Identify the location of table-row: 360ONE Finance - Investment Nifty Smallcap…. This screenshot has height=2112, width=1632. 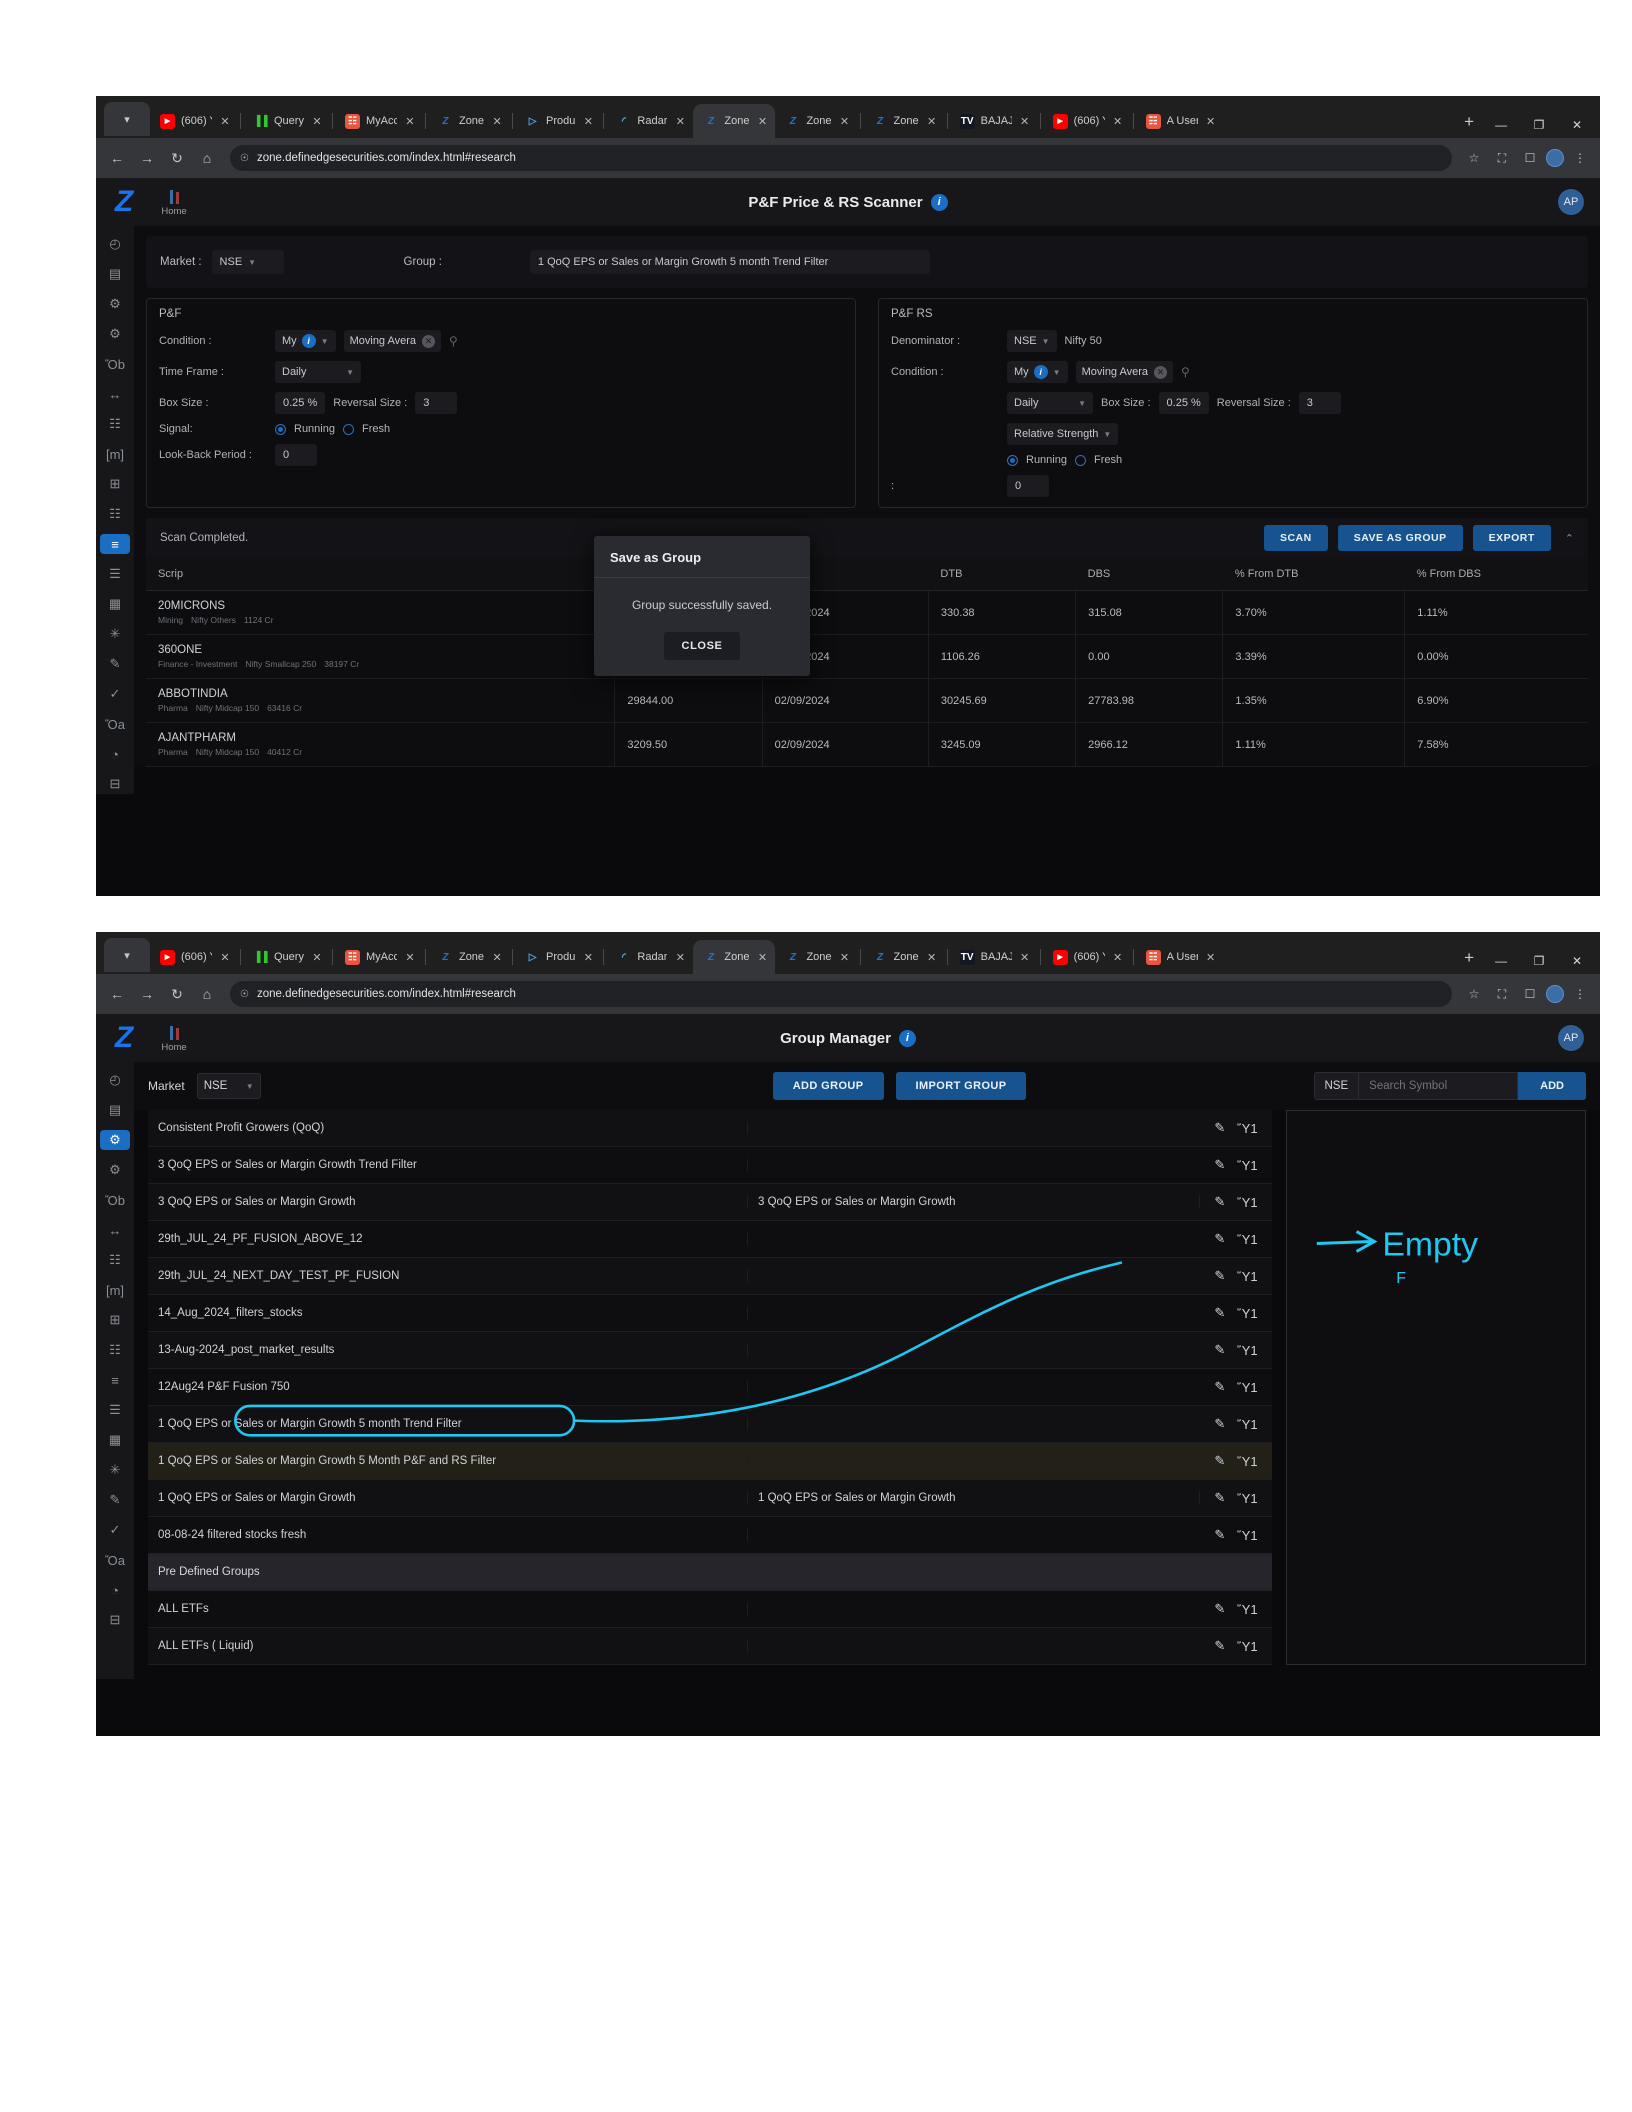
(867, 656).